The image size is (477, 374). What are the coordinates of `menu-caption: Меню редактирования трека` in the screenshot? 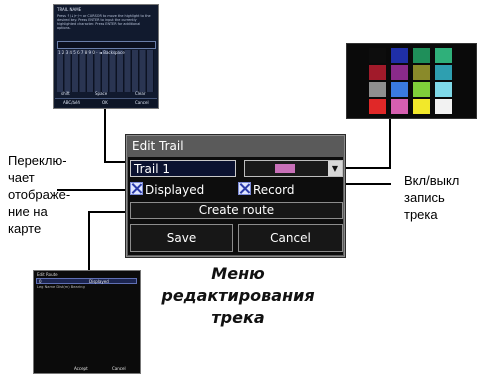 It's located at (238, 296).